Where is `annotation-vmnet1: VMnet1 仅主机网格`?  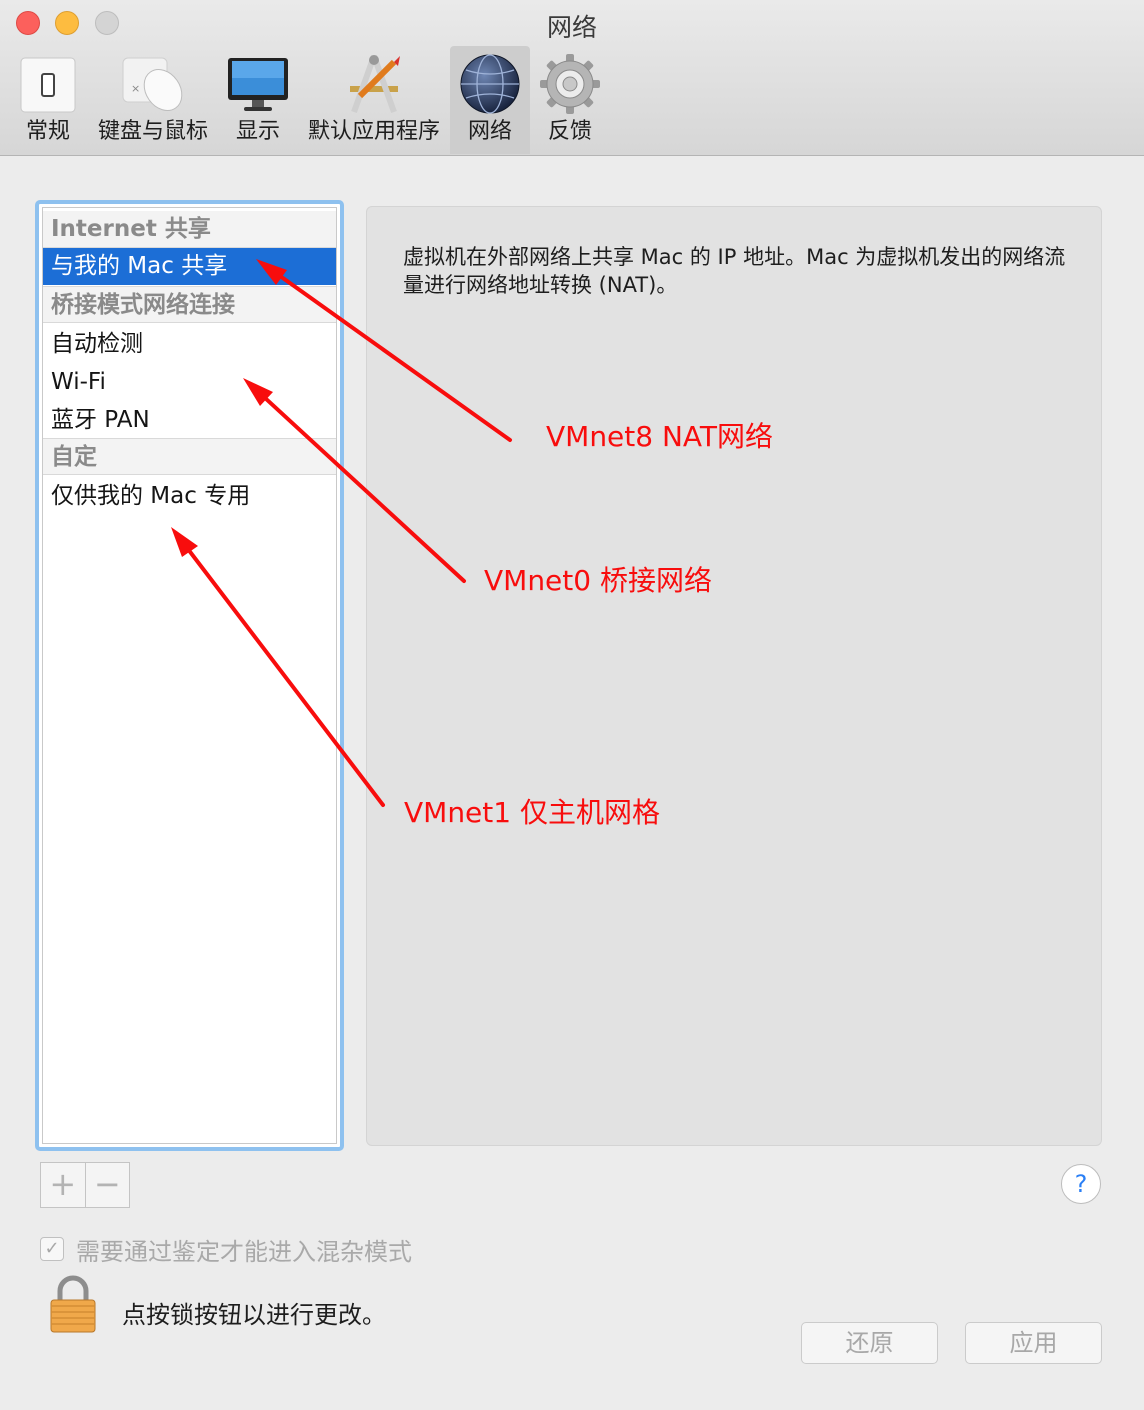
annotation-vmnet1: VMnet1 仅主机网格 is located at coordinates (532, 812).